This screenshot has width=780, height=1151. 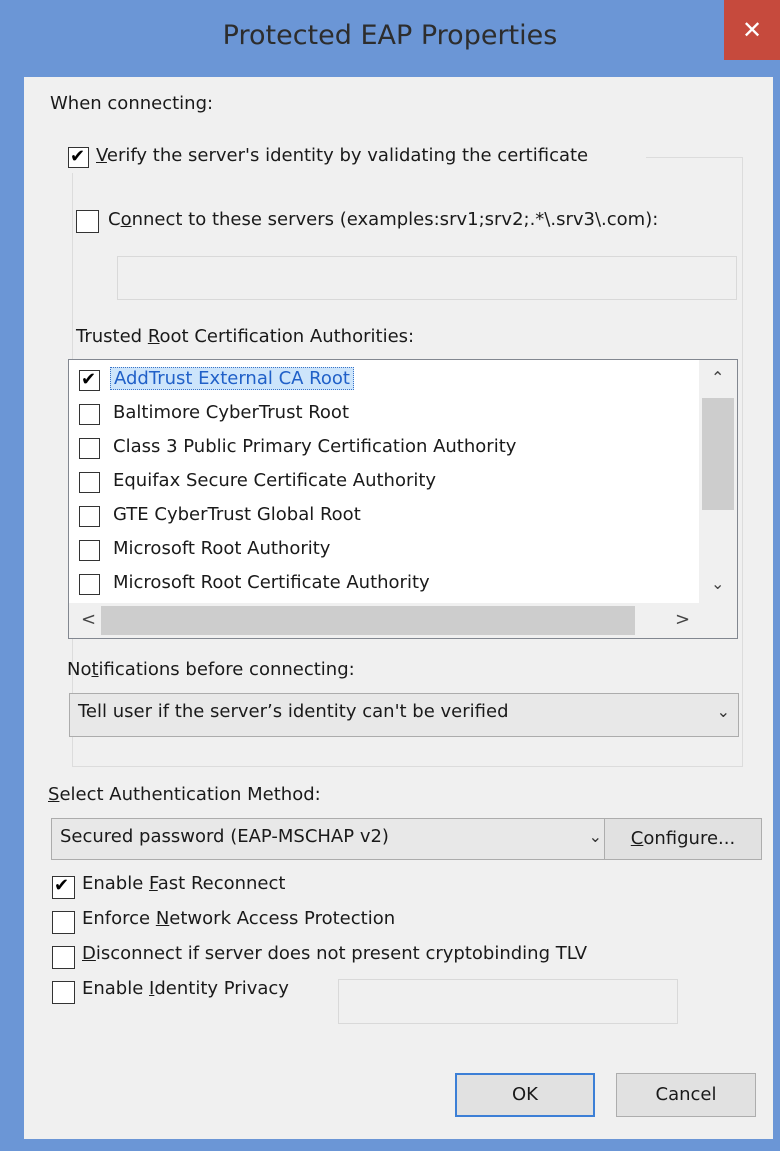 I want to click on authority-name: Equifax Secure Certificate Authority, so click(x=275, y=480).